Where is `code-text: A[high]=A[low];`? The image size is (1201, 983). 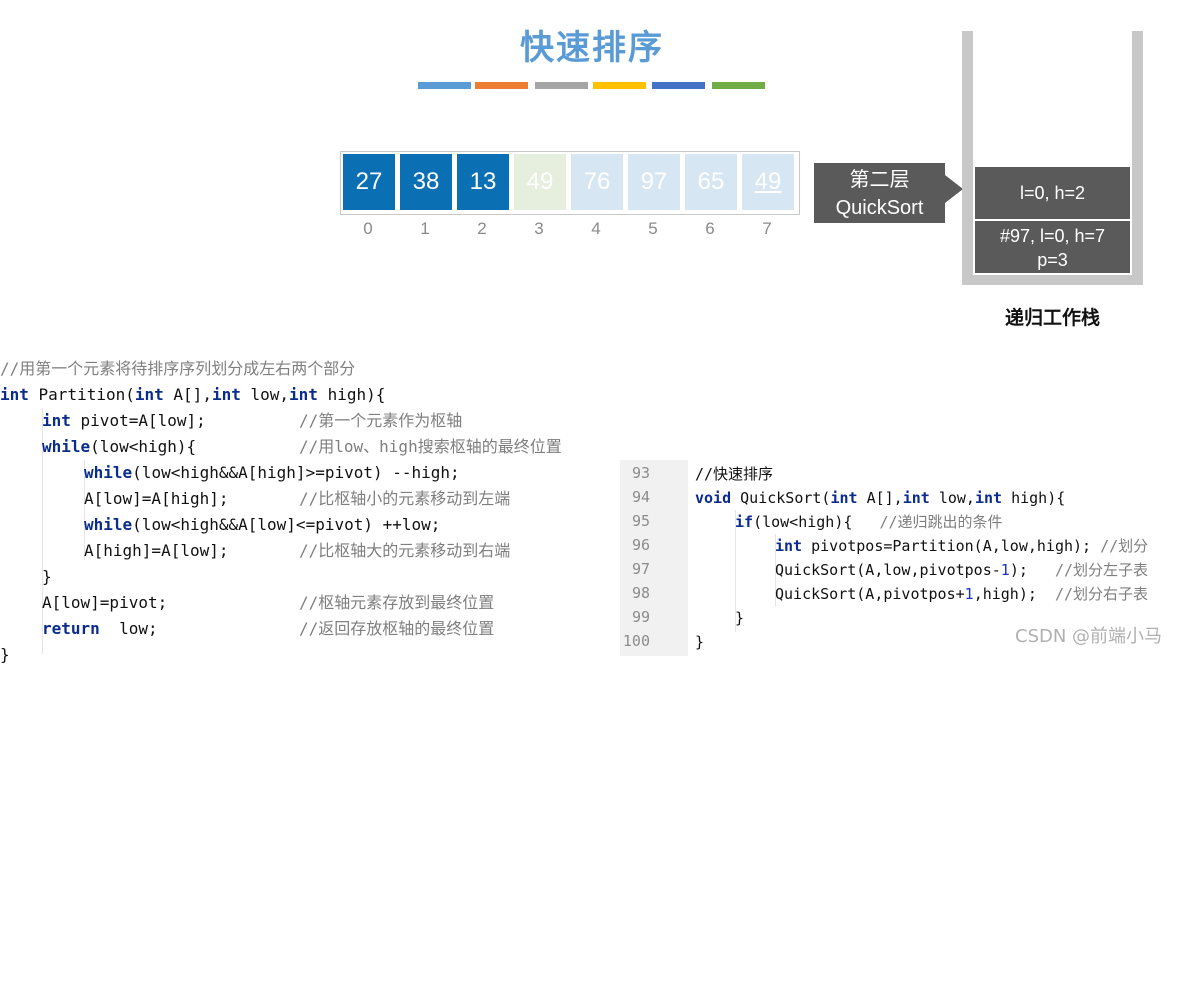
code-text: A[high]=A[low]; is located at coordinates (156, 550).